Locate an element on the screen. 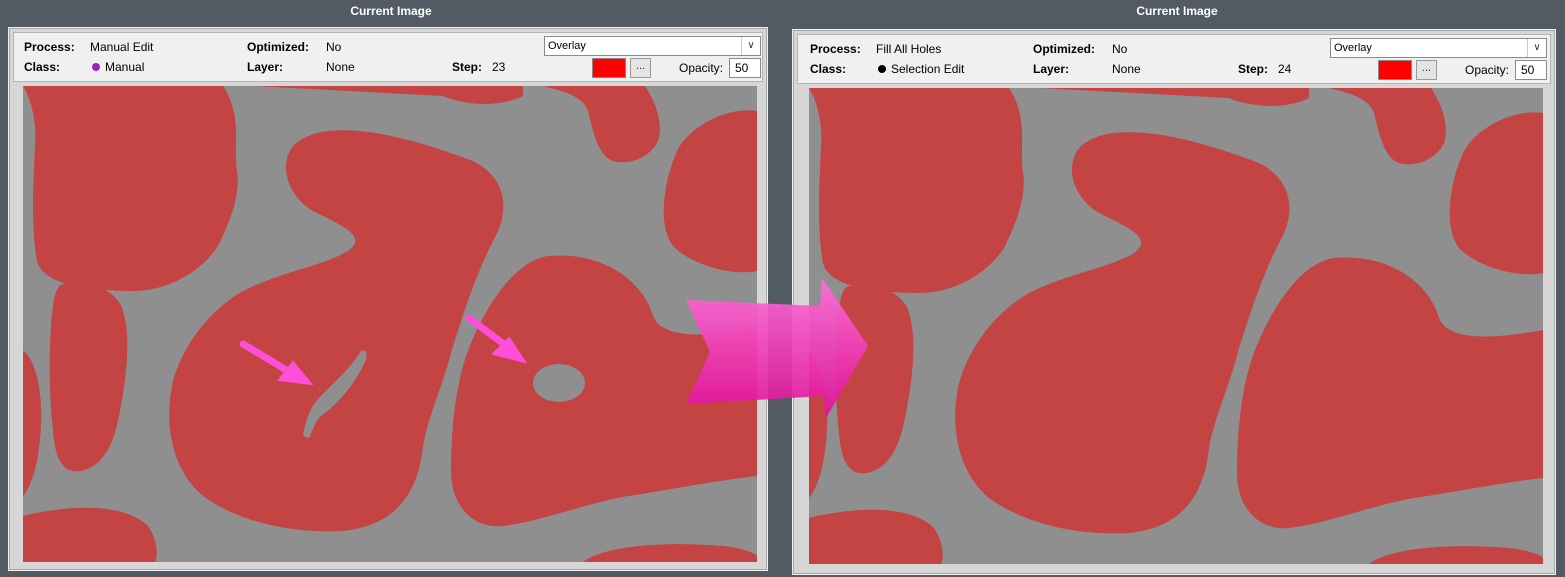 The width and height of the screenshot is (1565, 577). class-value-text: Selection Edit is located at coordinates (928, 69).